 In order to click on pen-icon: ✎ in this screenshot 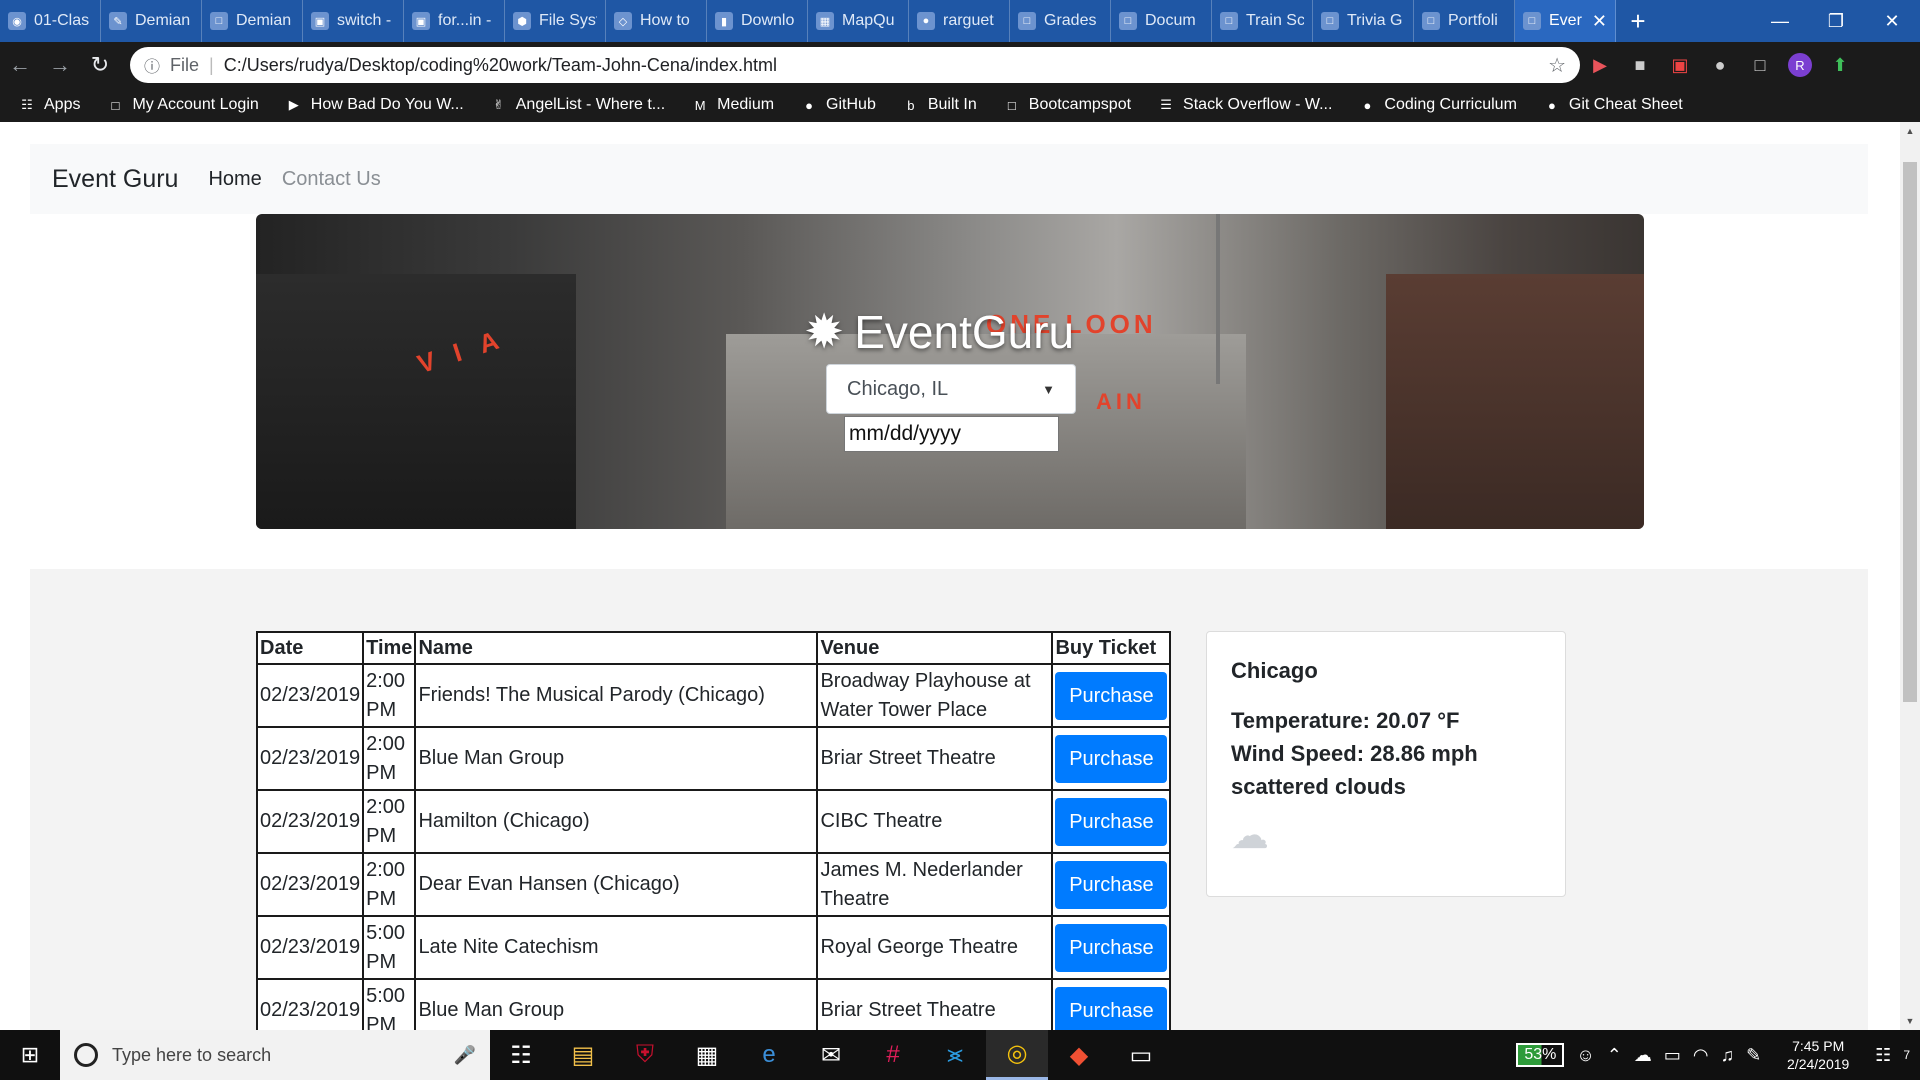, I will do `click(1753, 1055)`.